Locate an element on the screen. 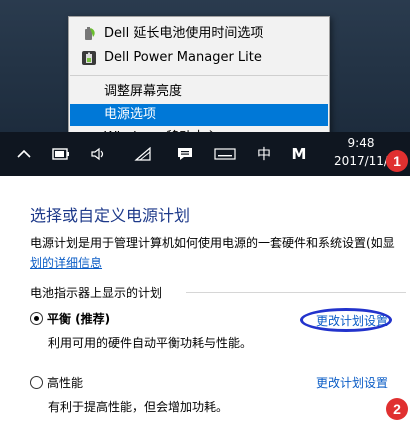  ime-icon: 中 is located at coordinates (264, 154).